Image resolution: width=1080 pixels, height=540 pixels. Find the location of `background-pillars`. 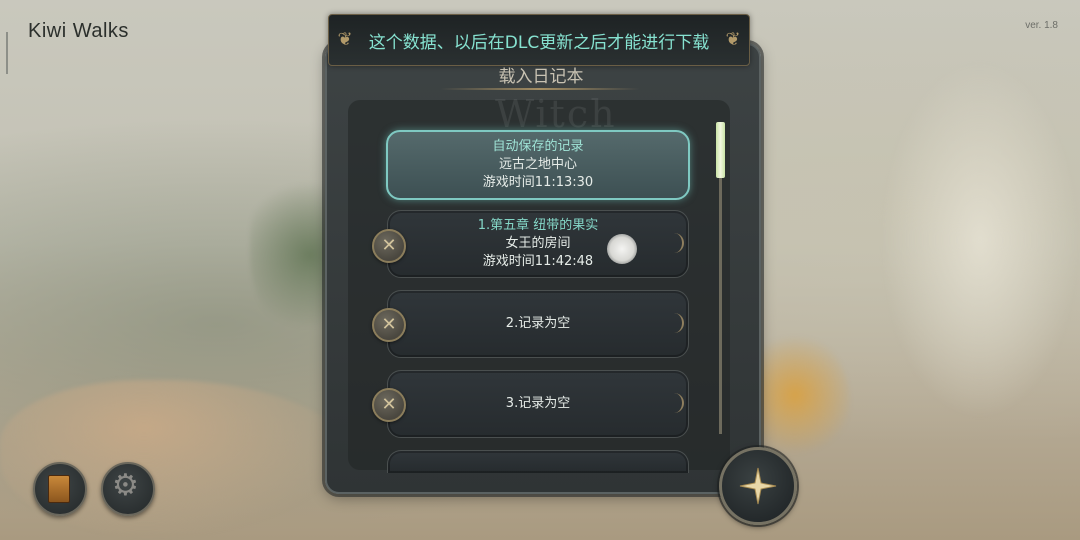

background-pillars is located at coordinates (980, 240).